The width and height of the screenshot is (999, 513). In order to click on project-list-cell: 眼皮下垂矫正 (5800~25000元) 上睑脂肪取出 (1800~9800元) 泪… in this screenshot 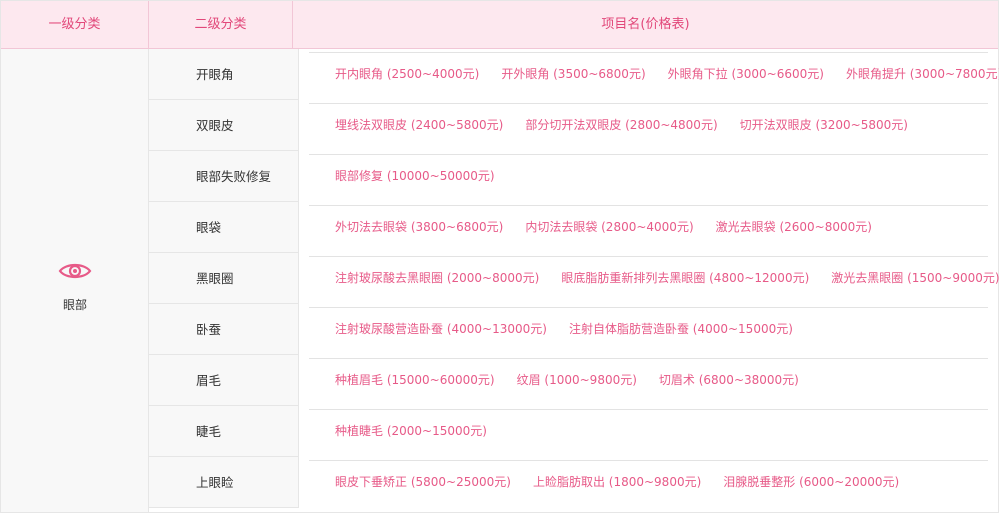, I will do `click(648, 482)`.